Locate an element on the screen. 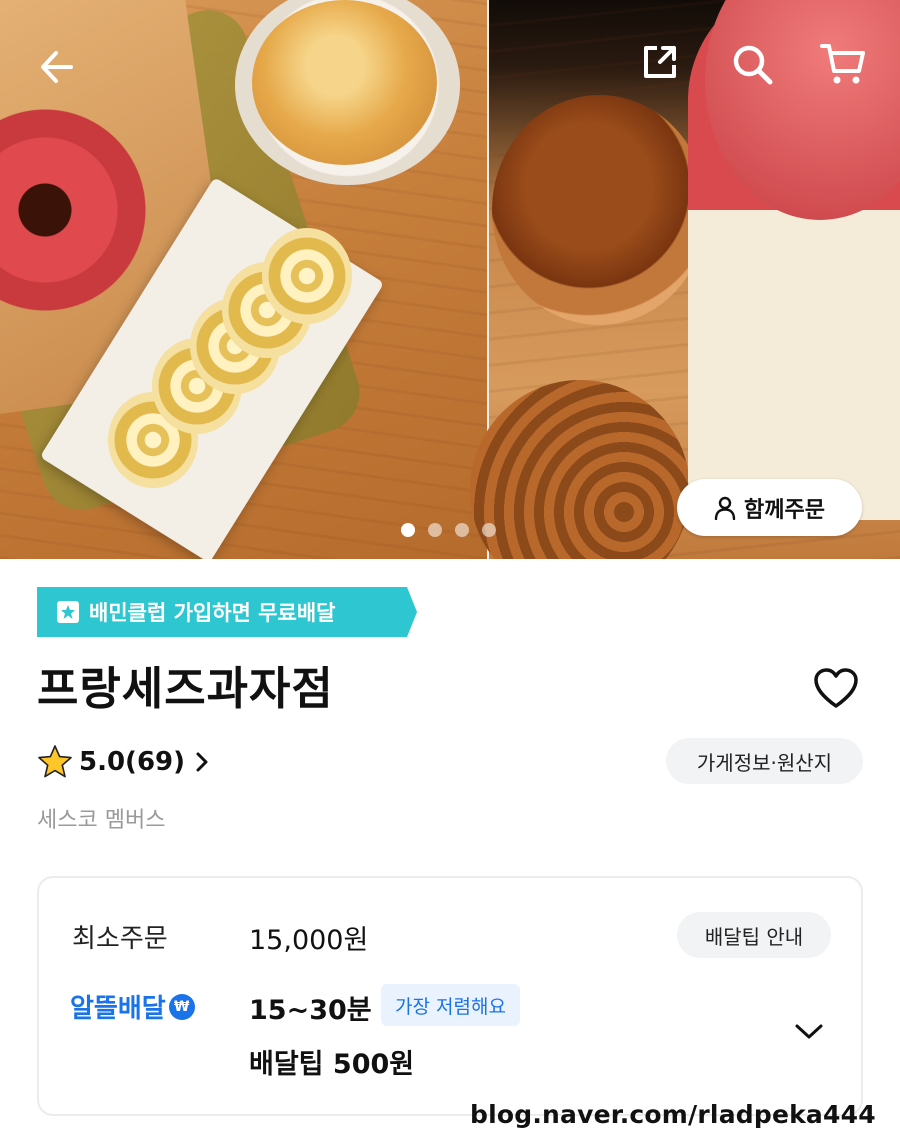 Image resolution: width=900 pixels, height=1147 pixels. expand-delivery-button is located at coordinates (809, 1032).